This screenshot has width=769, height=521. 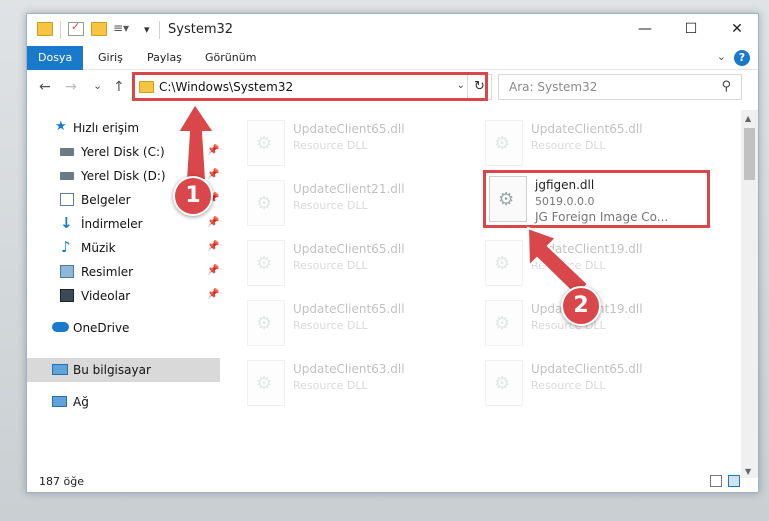 I want to click on new-folder-icon, so click(x=99, y=29).